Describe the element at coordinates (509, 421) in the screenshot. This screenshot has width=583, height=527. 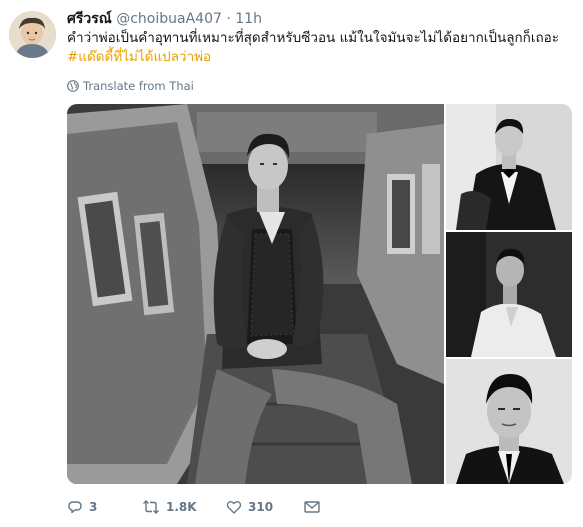
I see `media-photo-portrait` at that location.